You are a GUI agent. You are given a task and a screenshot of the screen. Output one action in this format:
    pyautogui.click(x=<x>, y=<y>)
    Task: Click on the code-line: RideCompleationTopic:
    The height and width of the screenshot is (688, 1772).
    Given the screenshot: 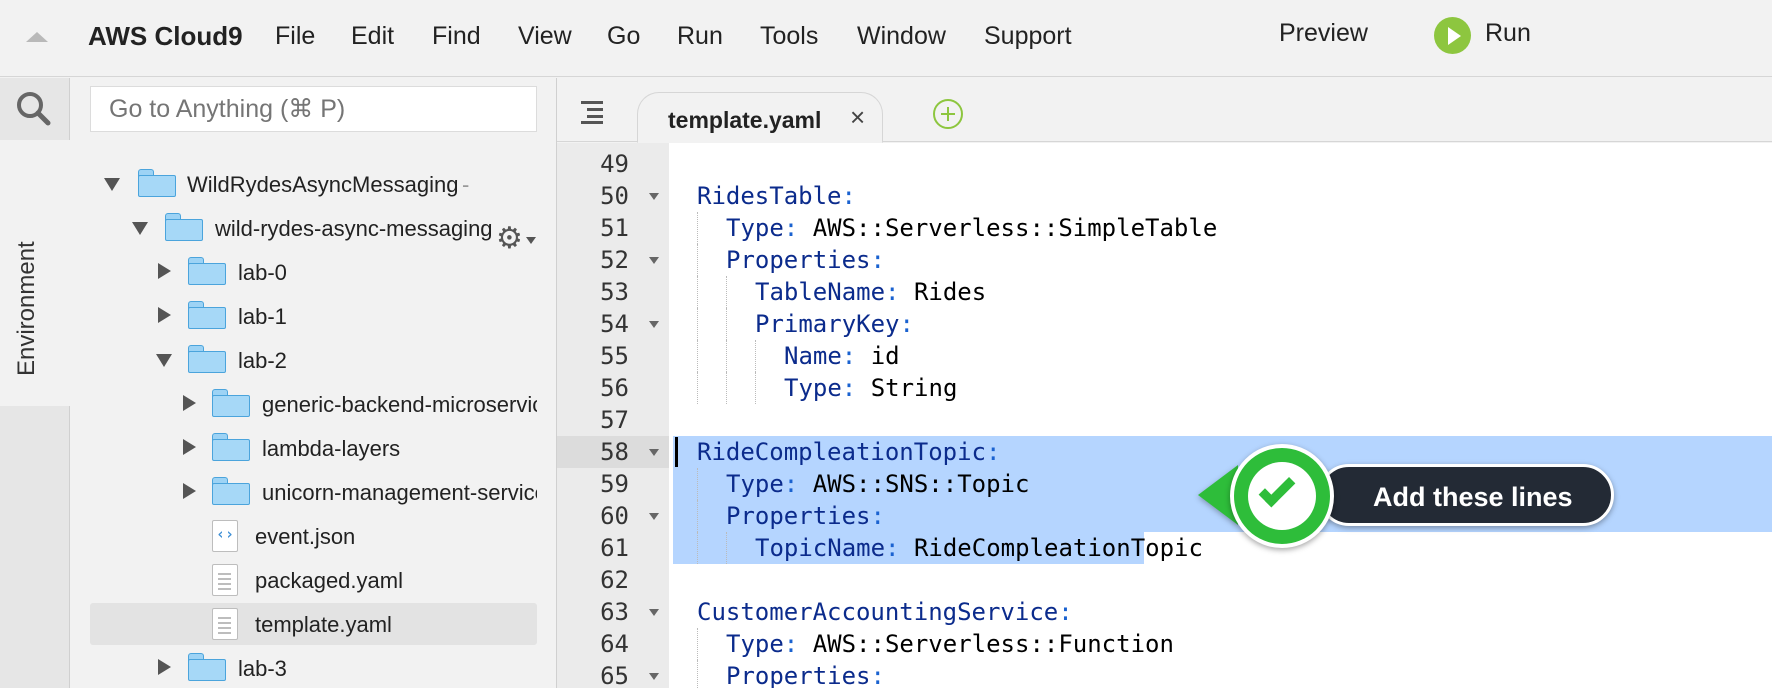 What is the action you would take?
    pyautogui.click(x=848, y=452)
    